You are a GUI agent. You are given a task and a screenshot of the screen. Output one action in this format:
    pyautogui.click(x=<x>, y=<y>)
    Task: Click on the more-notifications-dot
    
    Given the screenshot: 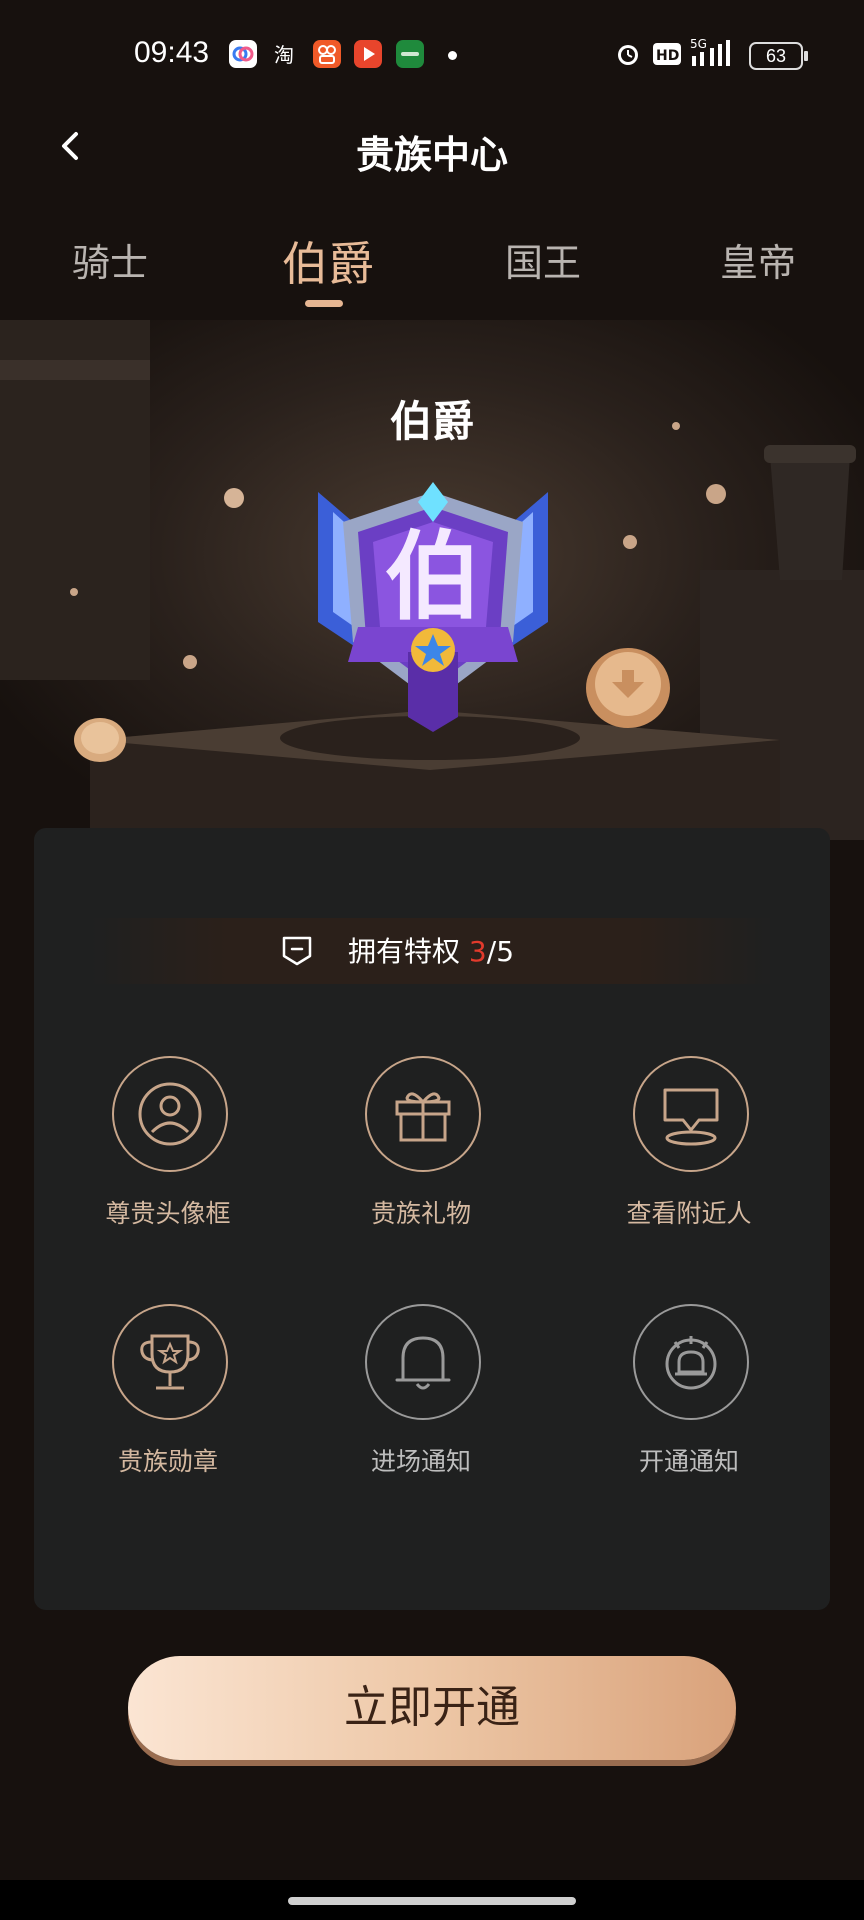 What is the action you would take?
    pyautogui.click(x=452, y=55)
    